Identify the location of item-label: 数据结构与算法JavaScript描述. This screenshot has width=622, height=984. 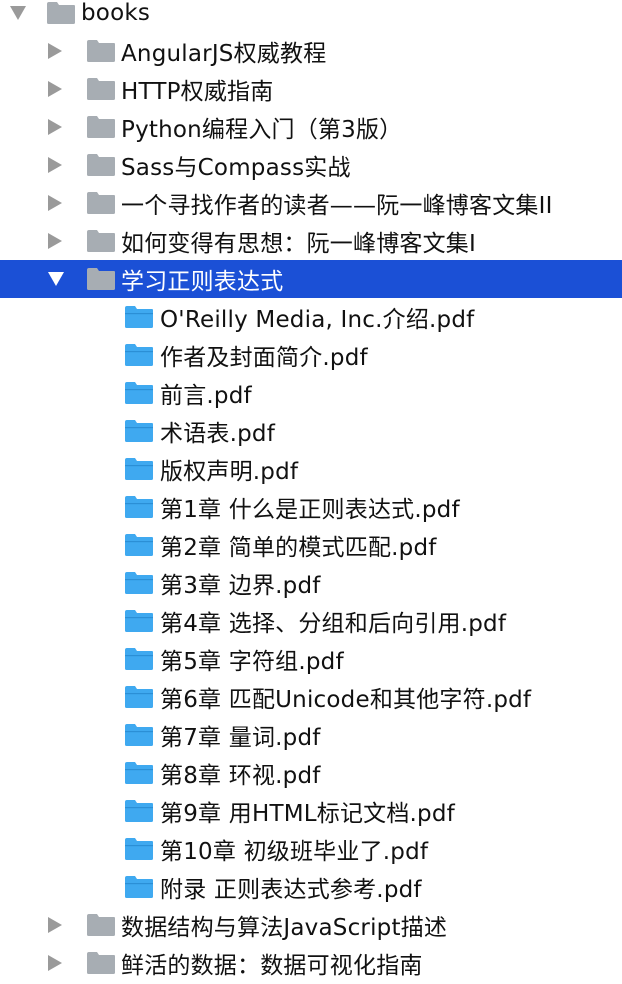
(284, 928).